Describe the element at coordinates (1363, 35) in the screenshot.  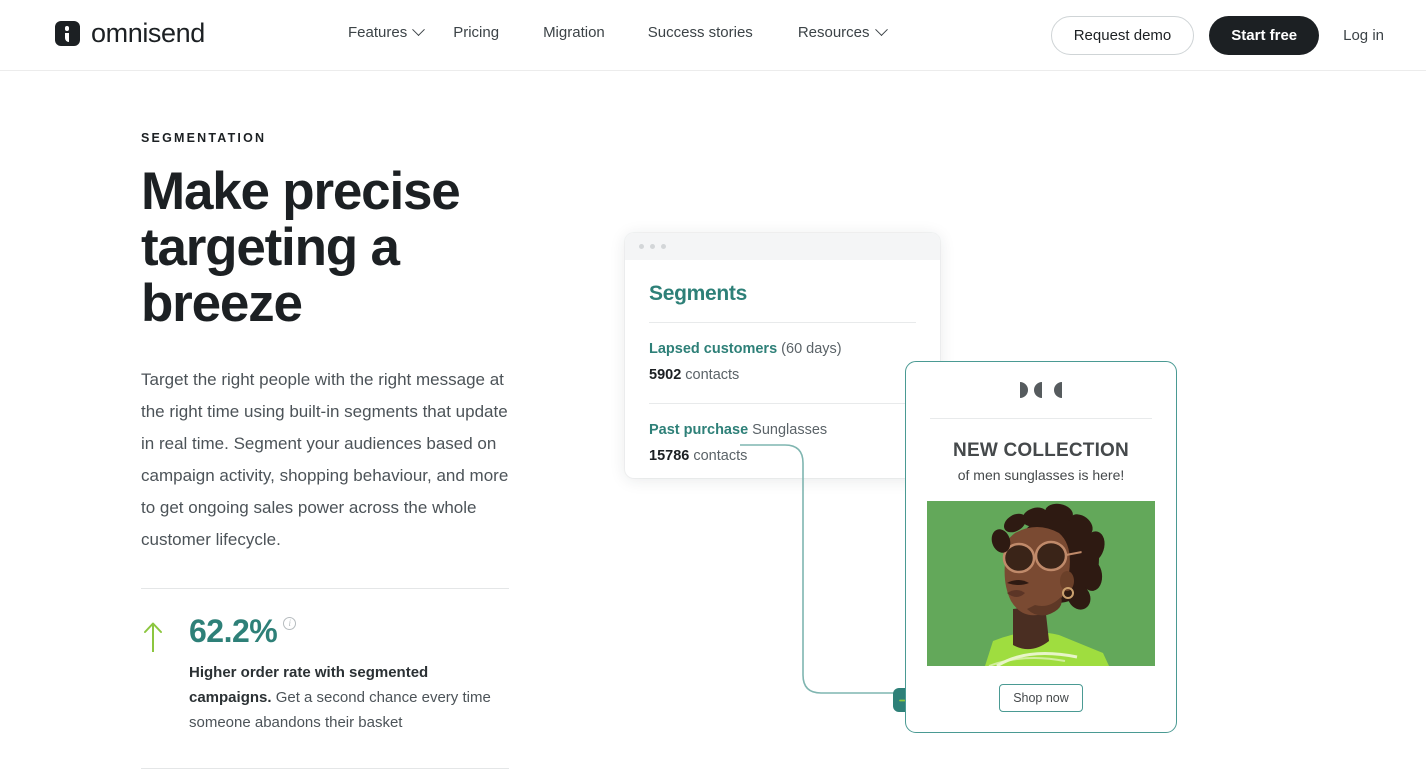
I see `login-link: Log in` at that location.